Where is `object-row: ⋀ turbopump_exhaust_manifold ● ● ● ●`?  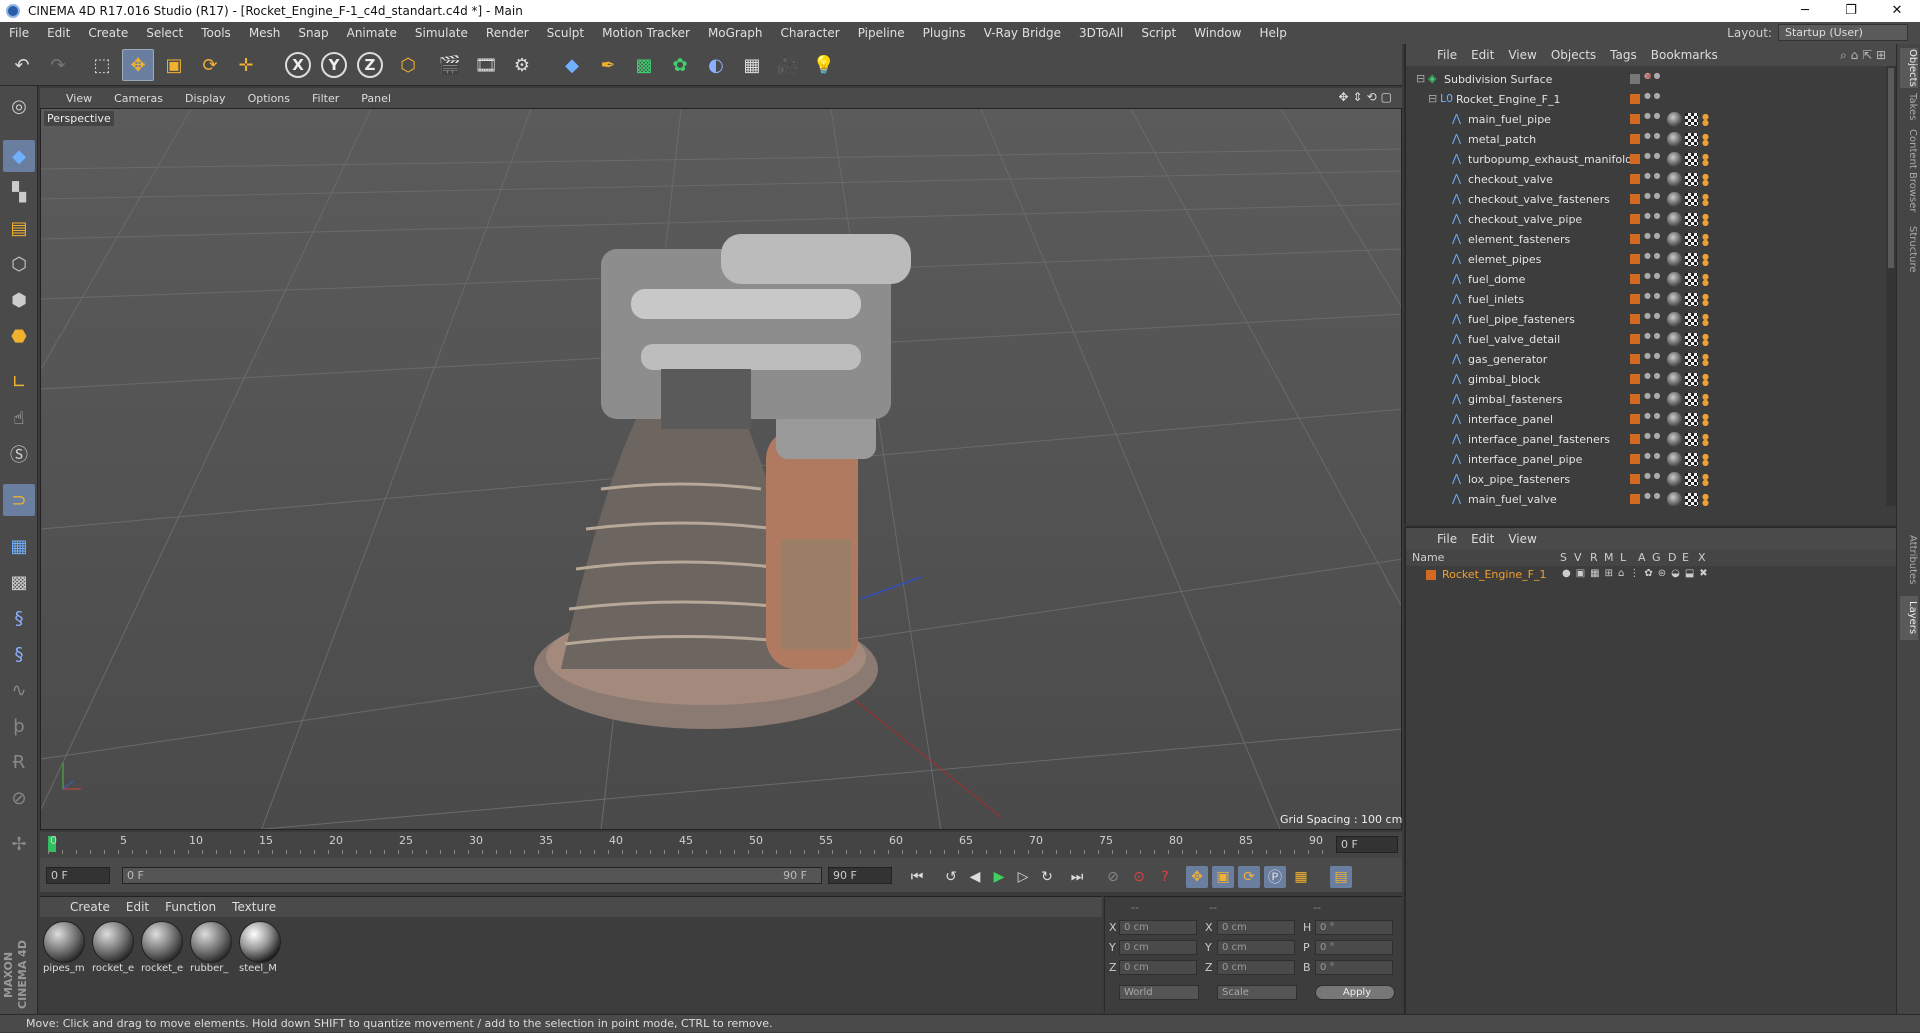
object-row: ⋀ turbopump_exhaust_manifold ● ● ● ● is located at coordinates (1641, 160).